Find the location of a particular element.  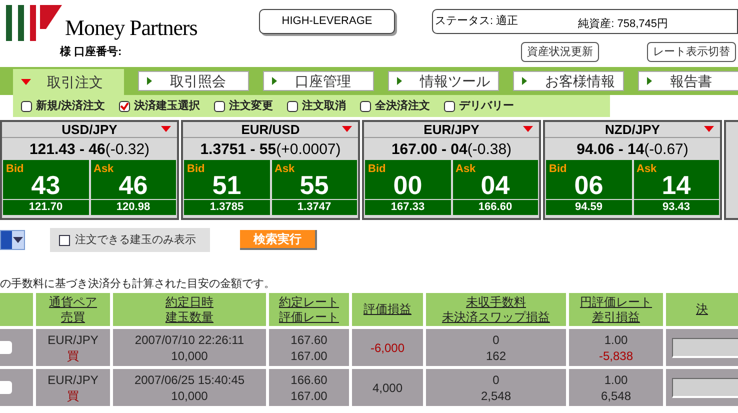

account-number-label: 口座番号: is located at coordinates (98, 52).